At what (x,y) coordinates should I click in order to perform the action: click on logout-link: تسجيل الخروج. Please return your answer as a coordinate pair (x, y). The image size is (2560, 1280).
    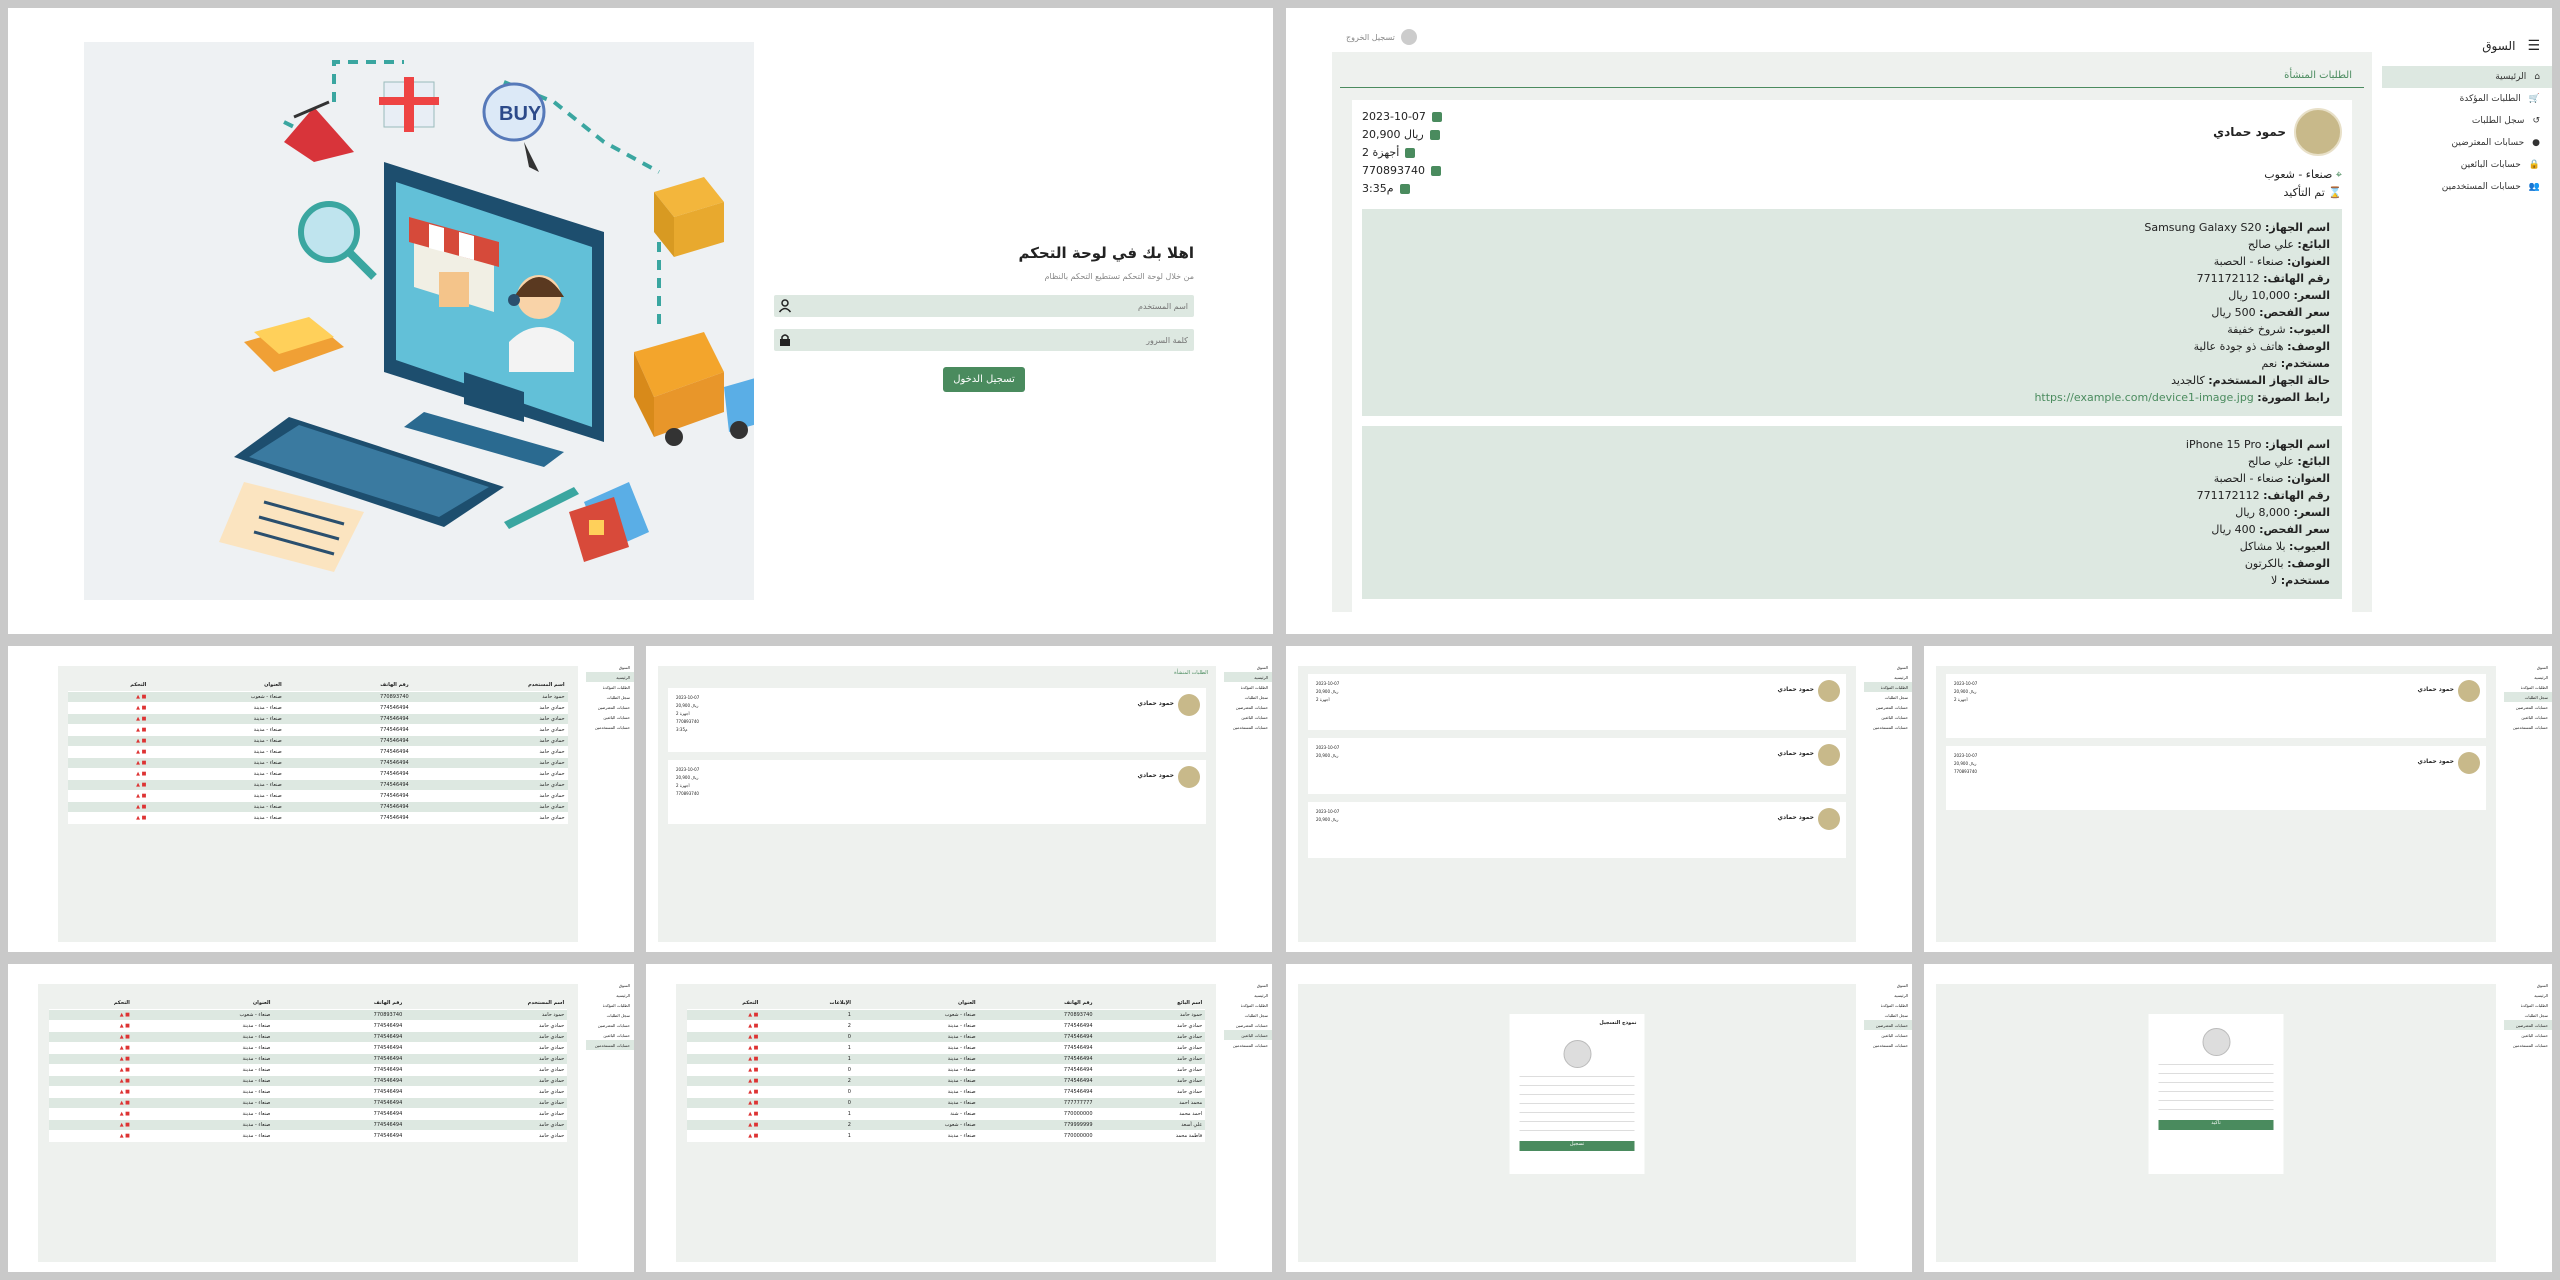
    Looking at the image, I should click on (1370, 37).